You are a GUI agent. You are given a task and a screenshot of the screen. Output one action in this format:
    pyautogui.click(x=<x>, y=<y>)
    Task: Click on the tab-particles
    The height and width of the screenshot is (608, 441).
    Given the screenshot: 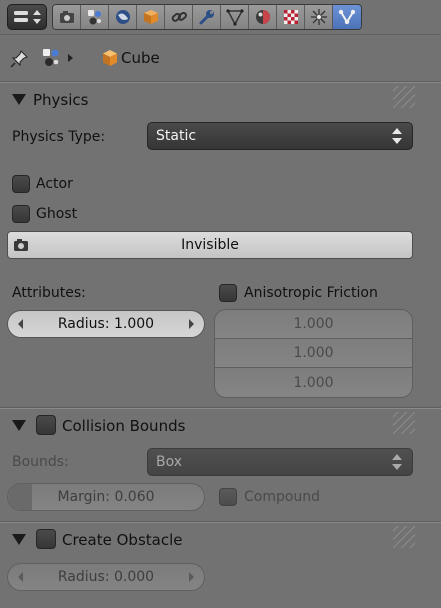 What is the action you would take?
    pyautogui.click(x=319, y=17)
    